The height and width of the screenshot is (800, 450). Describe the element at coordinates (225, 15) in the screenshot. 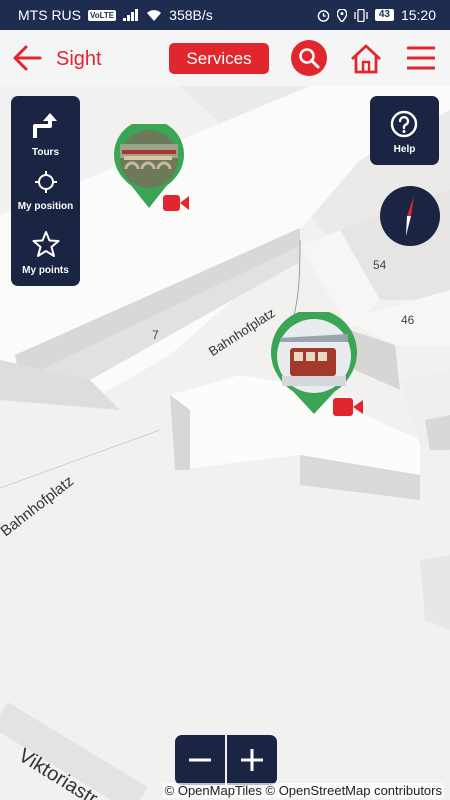

I see `status-bar: MTS RUS VoLTE 358B/s 43 15:20` at that location.